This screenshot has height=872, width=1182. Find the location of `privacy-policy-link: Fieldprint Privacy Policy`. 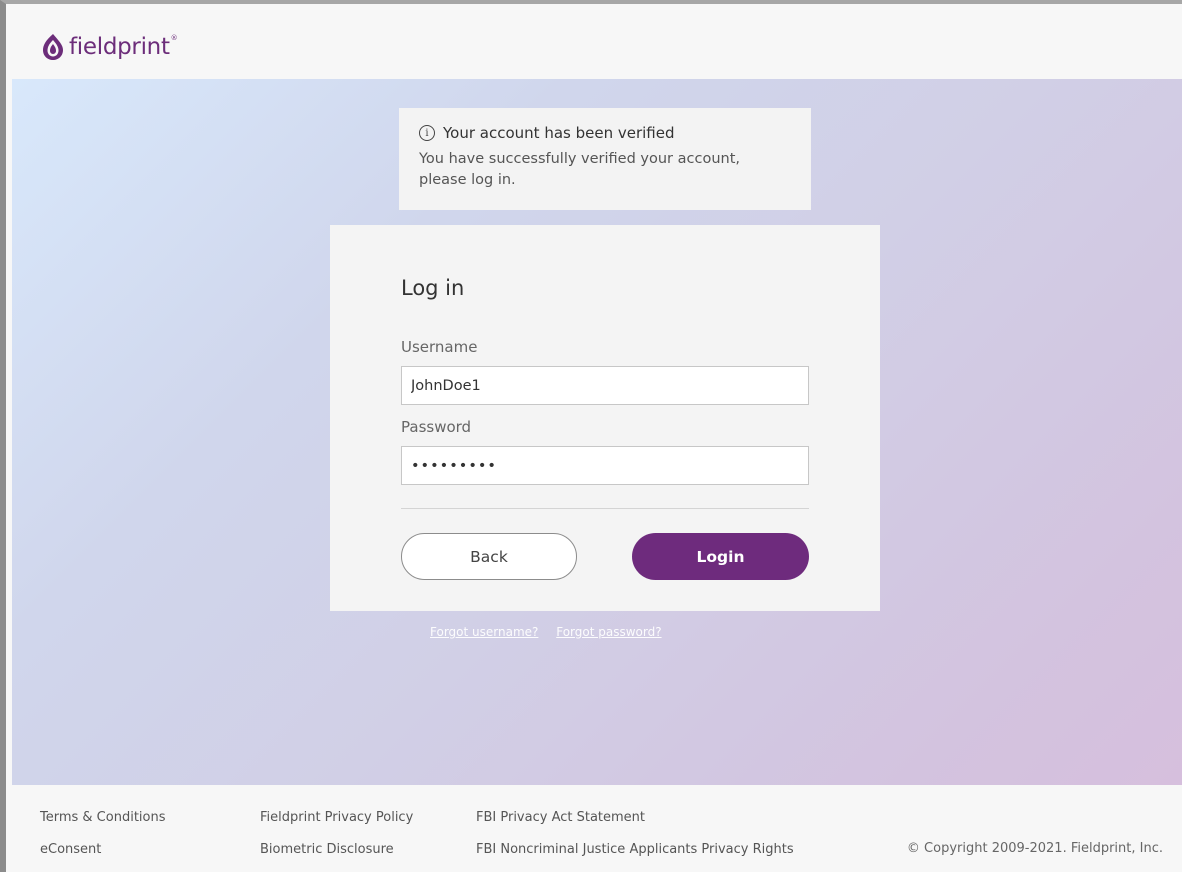

privacy-policy-link: Fieldprint Privacy Policy is located at coordinates (336, 817).